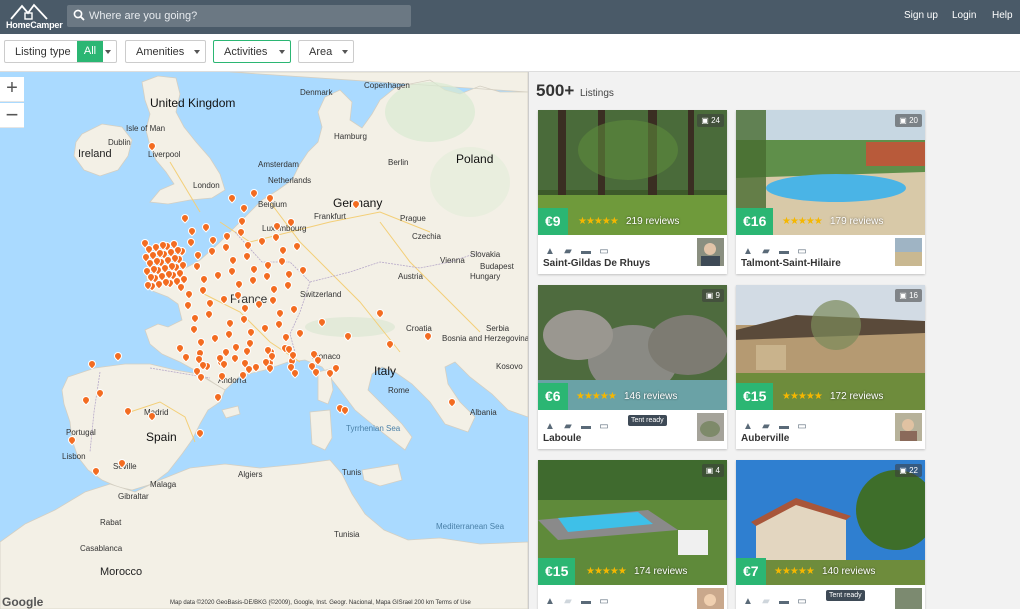 The height and width of the screenshot is (609, 1020). Describe the element at coordinates (426, 236) in the screenshot. I see `map-label-czechia: Czechia` at that location.